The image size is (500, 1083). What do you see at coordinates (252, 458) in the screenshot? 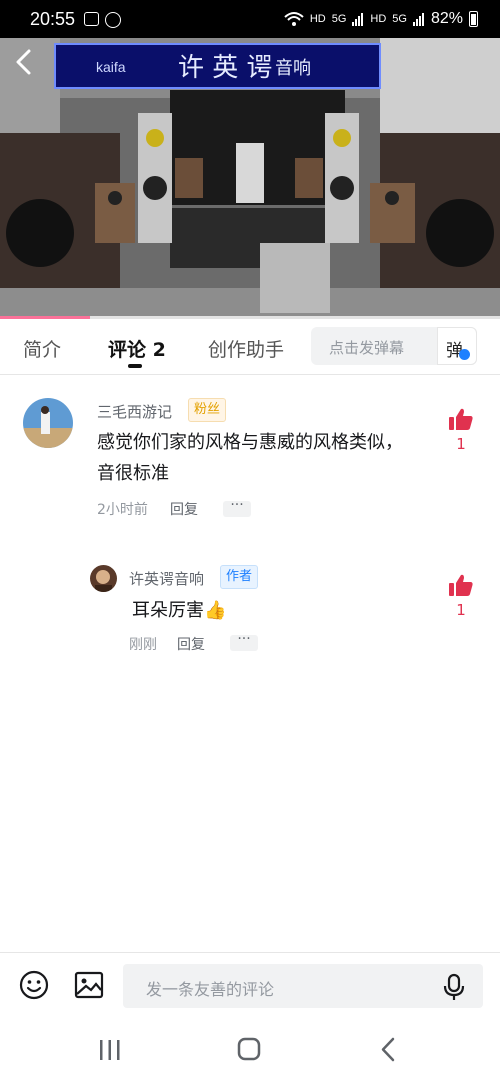
I see `comment-text: 感觉你们家的风格与惠威的风格类似，音很标准` at bounding box center [252, 458].